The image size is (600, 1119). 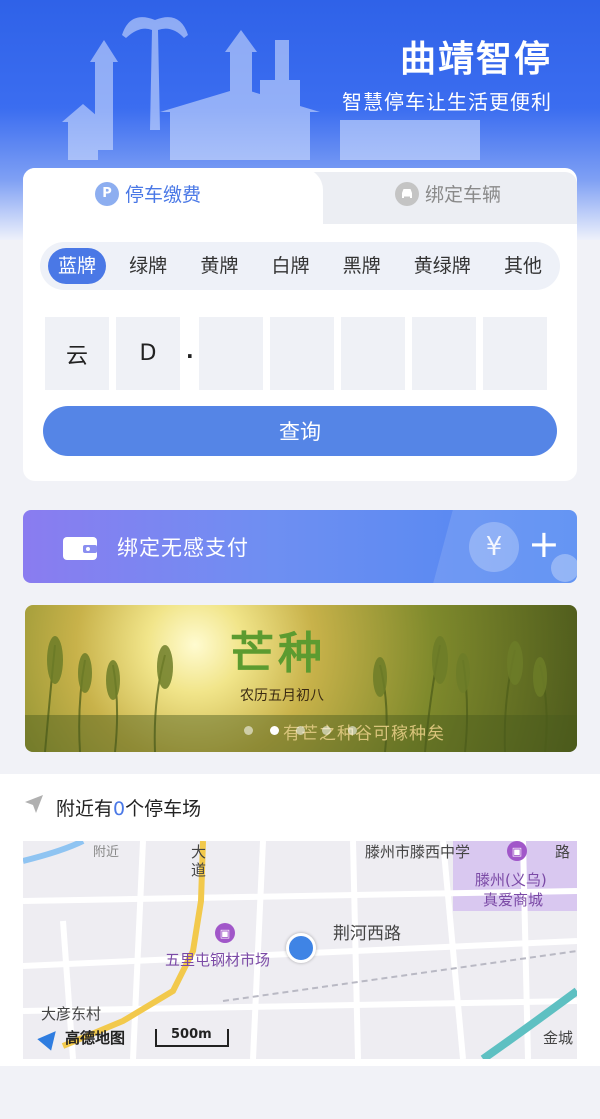 What do you see at coordinates (183, 548) in the screenshot?
I see `bind-auto-pay-label: 绑定无感支付` at bounding box center [183, 548].